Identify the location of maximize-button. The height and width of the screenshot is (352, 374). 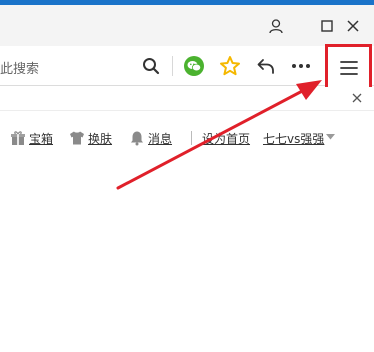
(327, 26).